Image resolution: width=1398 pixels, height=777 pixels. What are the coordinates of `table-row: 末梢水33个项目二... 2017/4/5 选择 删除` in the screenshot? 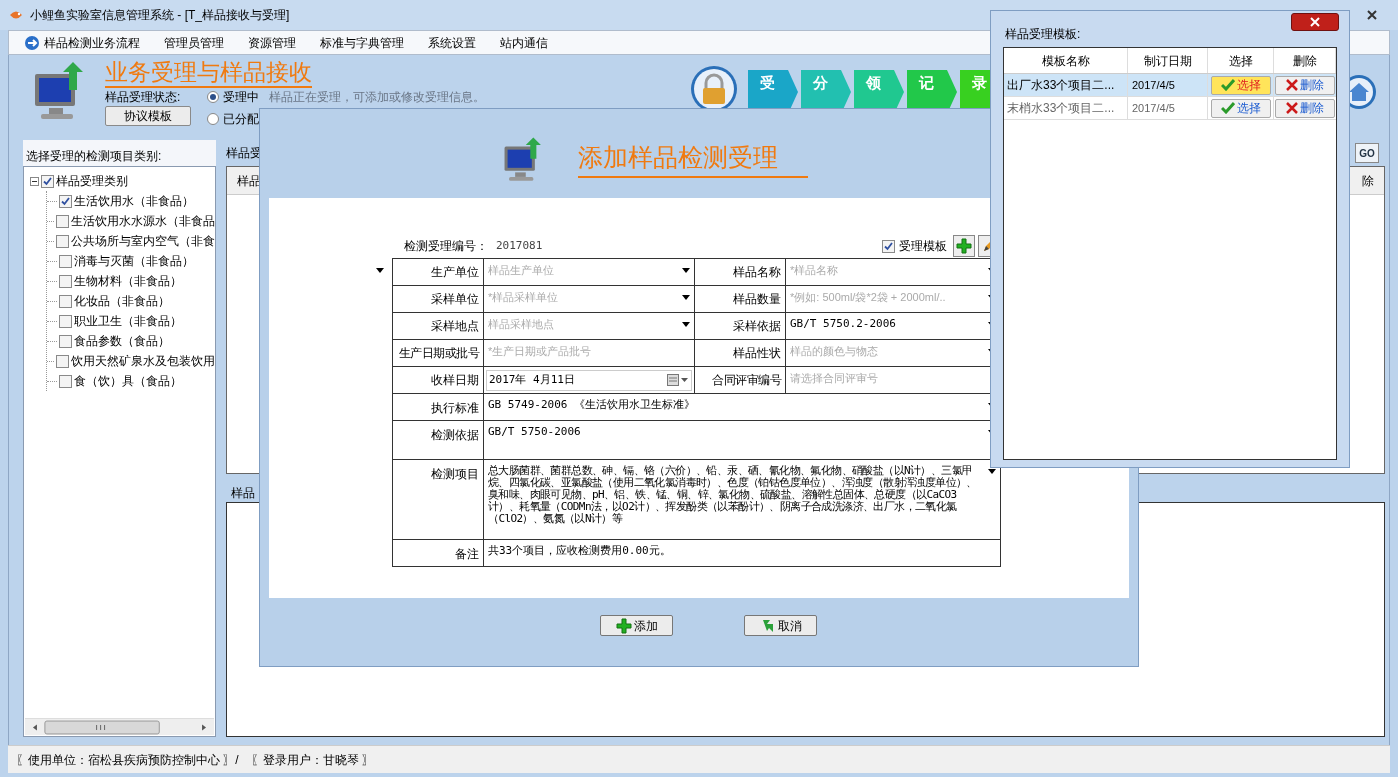 It's located at (1170, 108).